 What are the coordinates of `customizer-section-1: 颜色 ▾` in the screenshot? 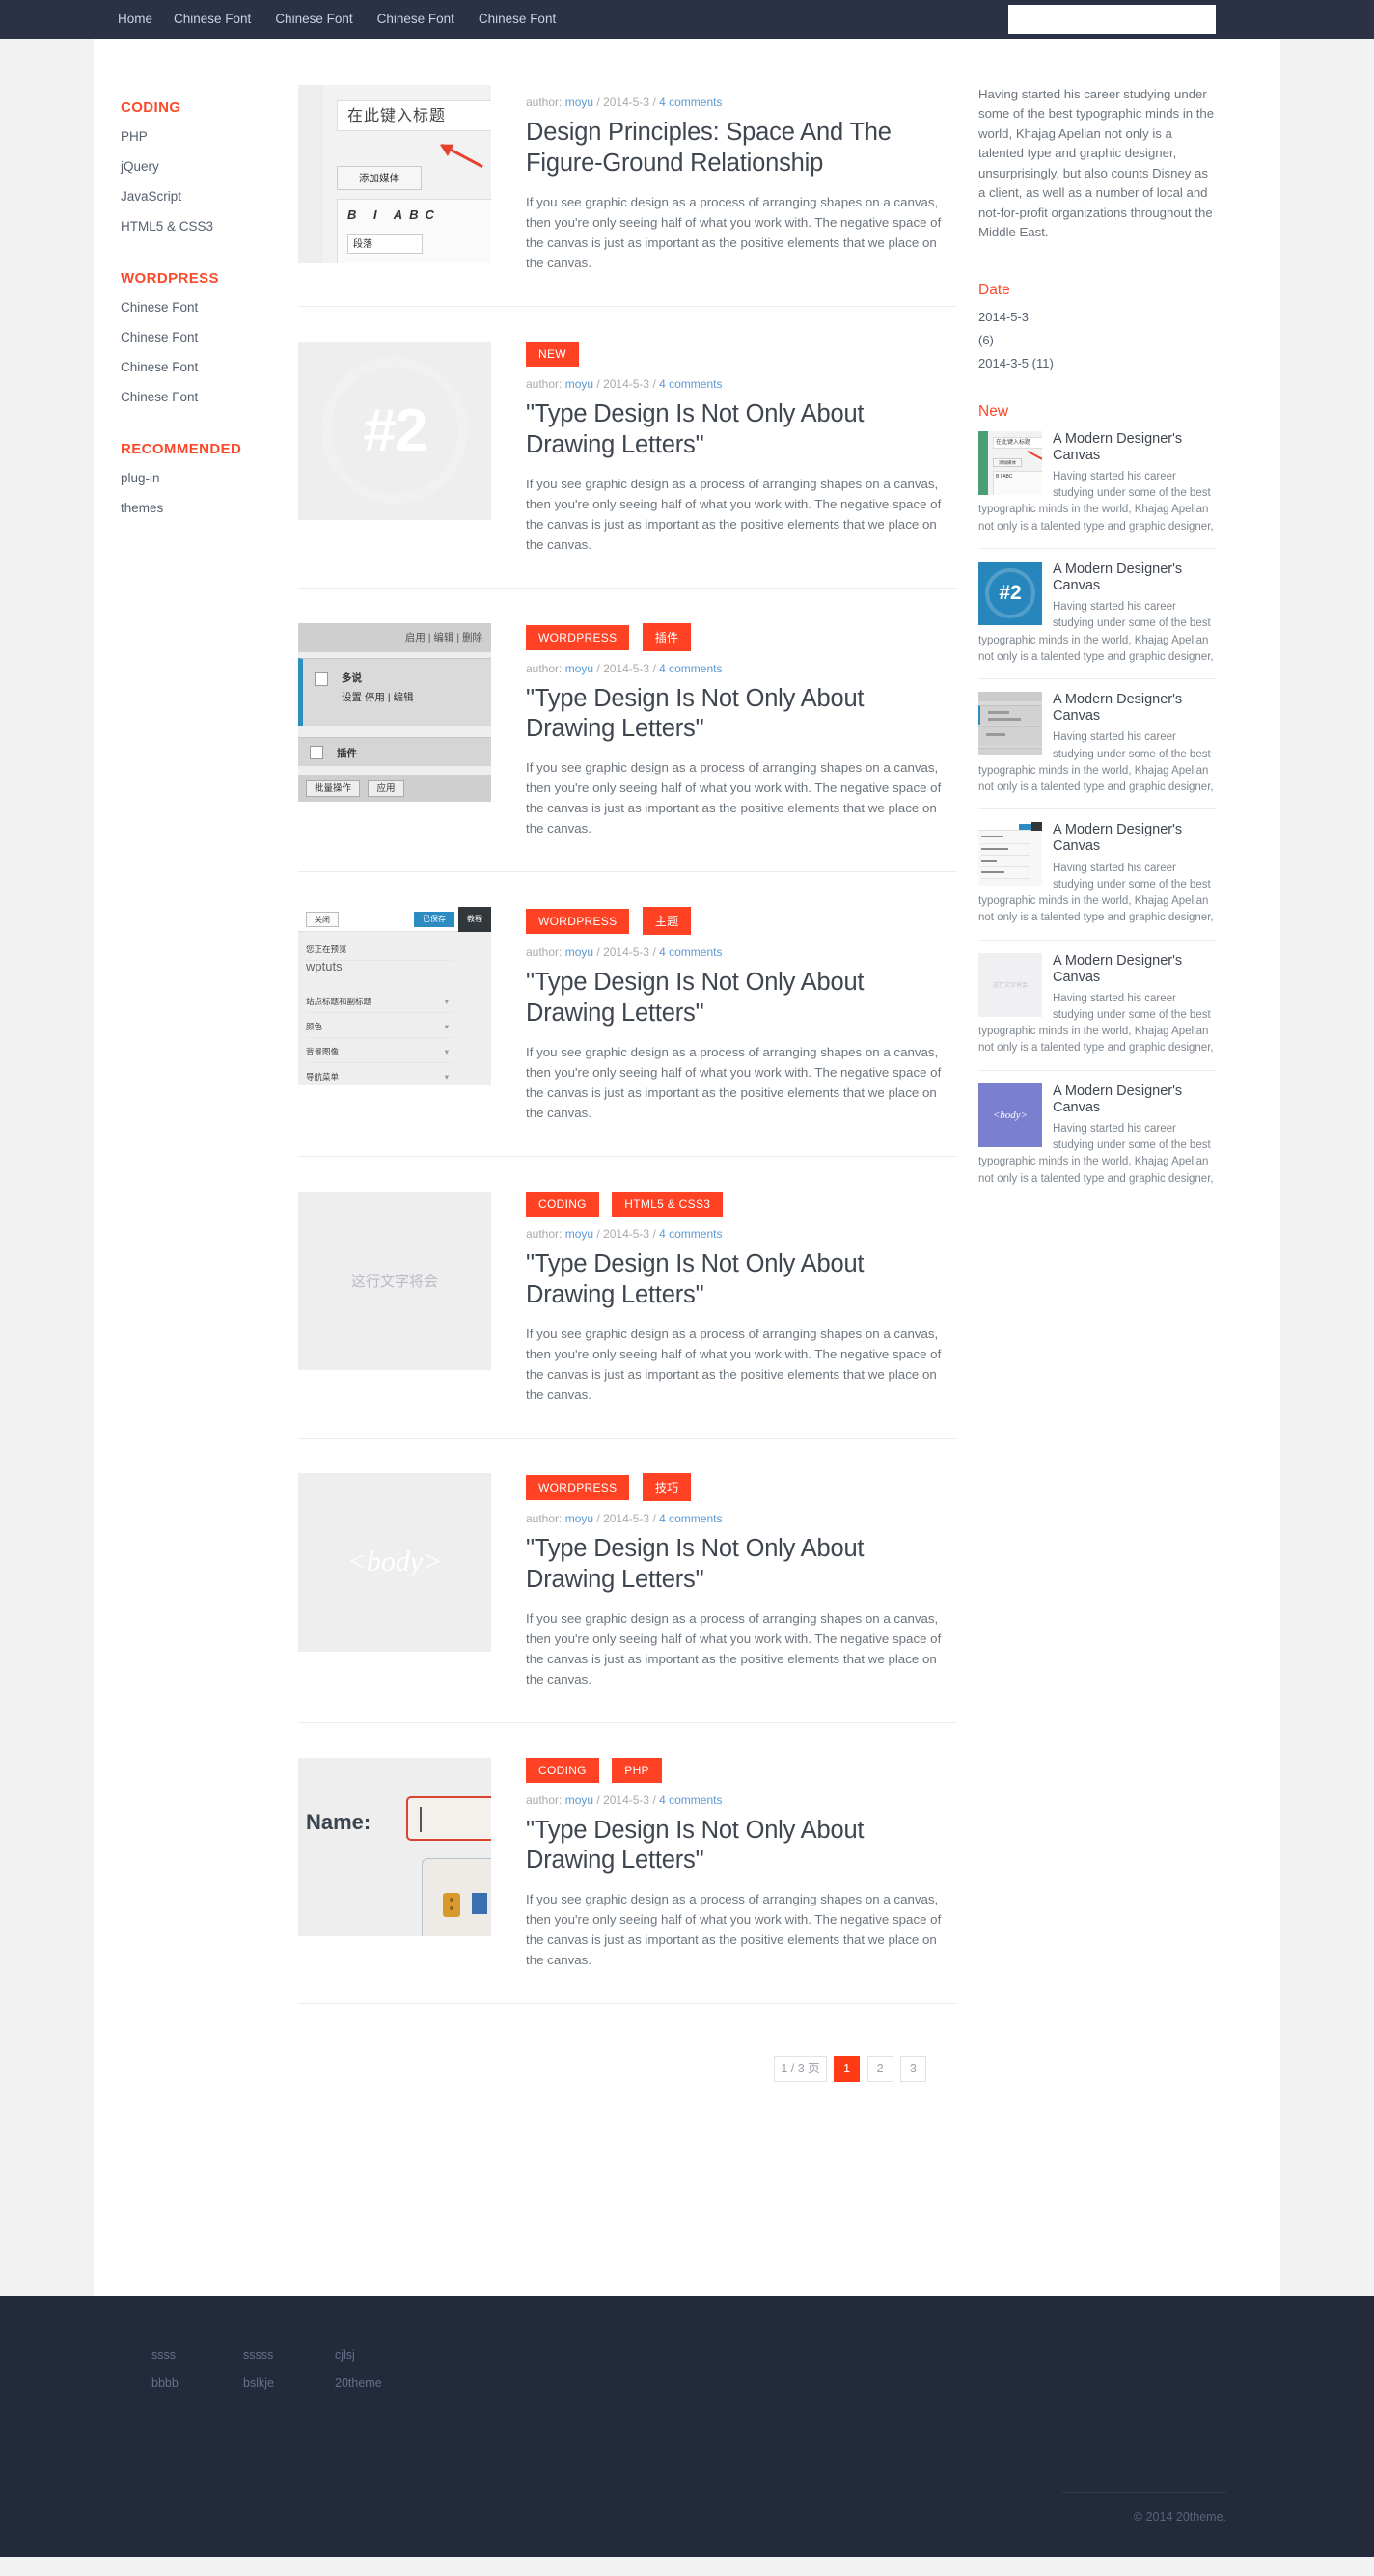 It's located at (379, 1027).